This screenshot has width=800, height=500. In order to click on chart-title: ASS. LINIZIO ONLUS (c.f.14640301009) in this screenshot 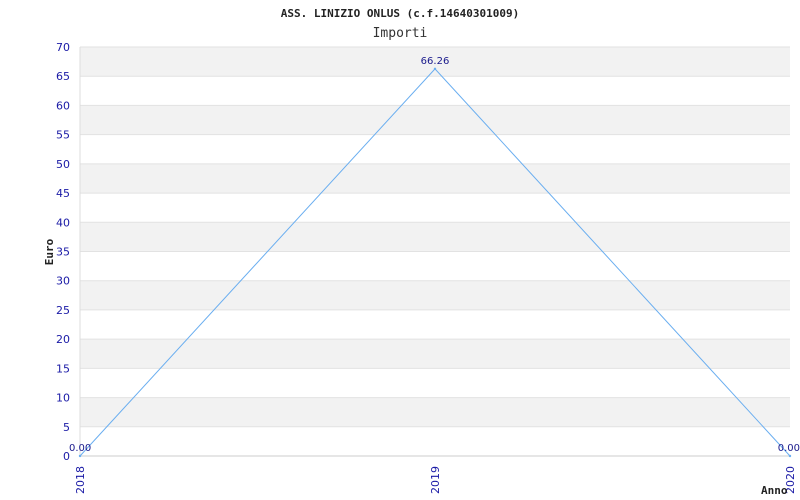, I will do `click(400, 13)`.